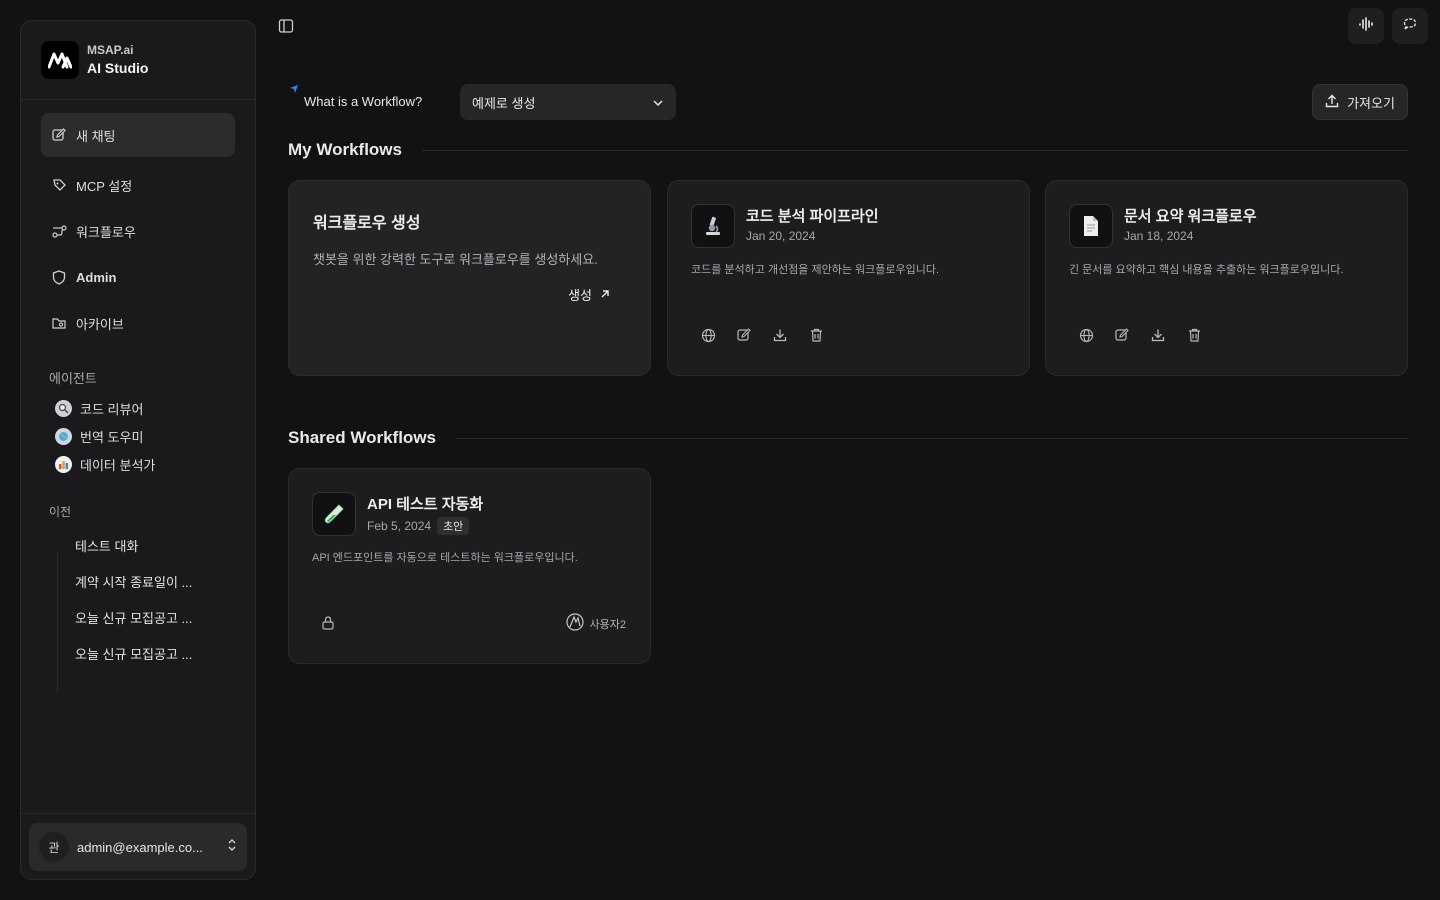 Image resolution: width=1440 pixels, height=900 pixels. Describe the element at coordinates (425, 504) in the screenshot. I see `workflow-title: API 테스트 자동화` at that location.